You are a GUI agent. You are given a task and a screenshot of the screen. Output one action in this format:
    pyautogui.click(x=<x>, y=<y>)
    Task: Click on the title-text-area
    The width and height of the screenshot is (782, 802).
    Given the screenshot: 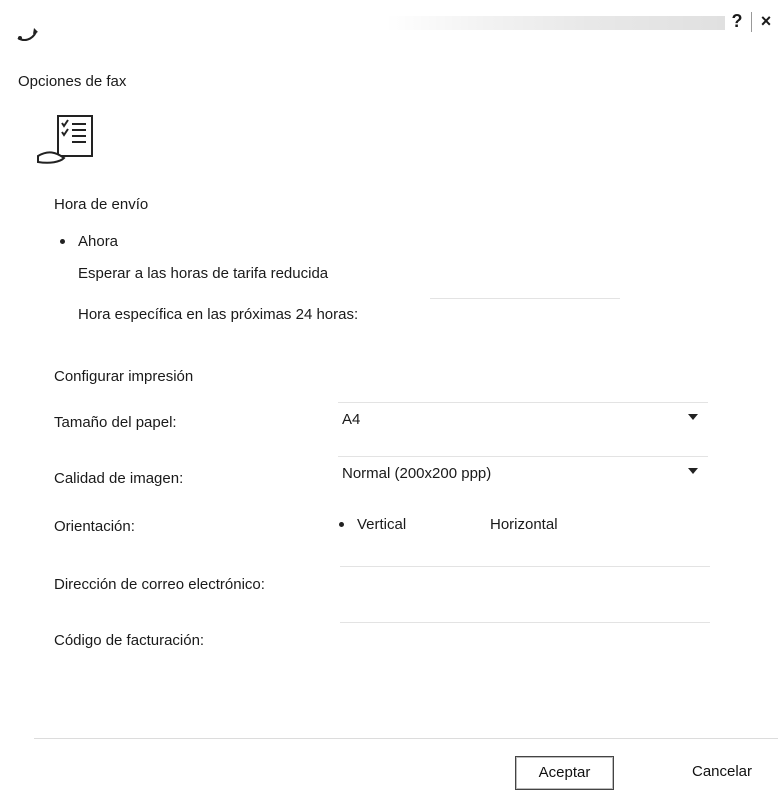 What is the action you would take?
    pyautogui.click(x=555, y=23)
    